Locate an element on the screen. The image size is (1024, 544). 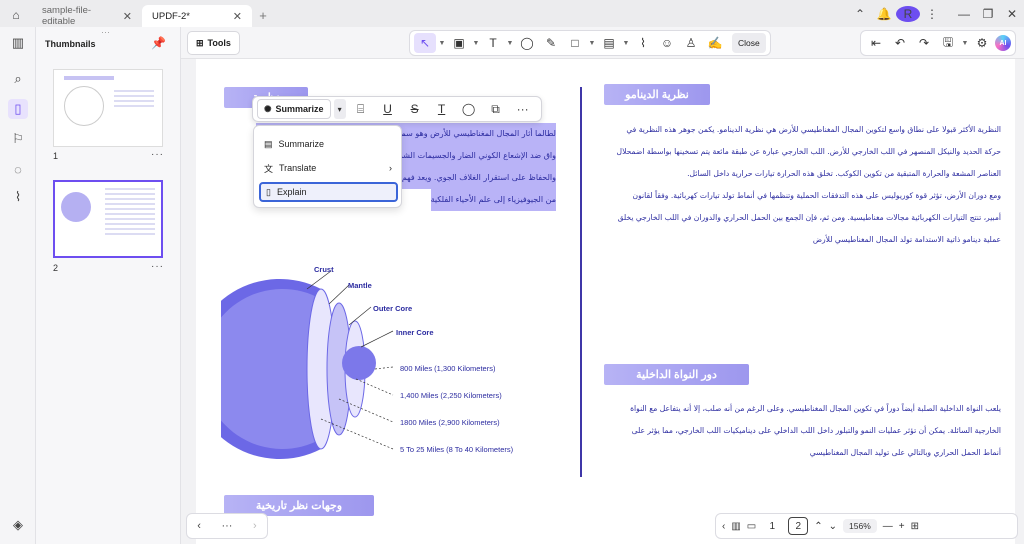
strikethrough-icon: S is located at coordinates (415, 109).